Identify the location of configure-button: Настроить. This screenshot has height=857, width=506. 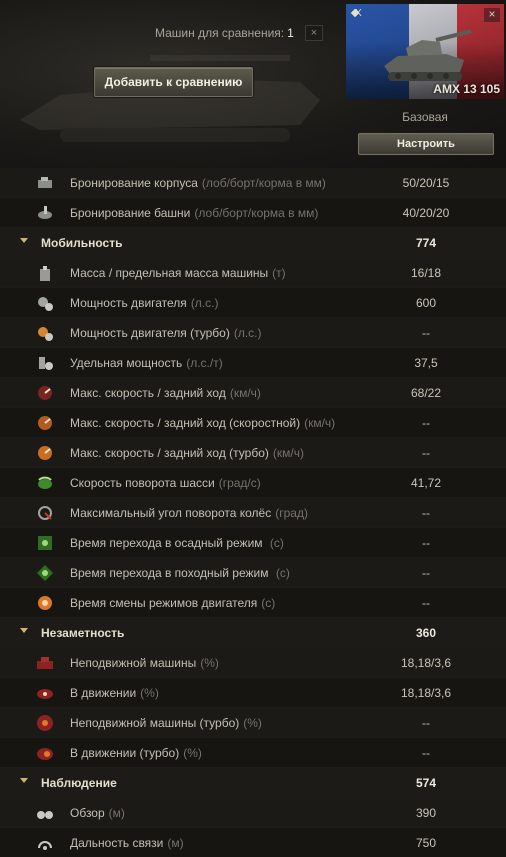
(426, 144).